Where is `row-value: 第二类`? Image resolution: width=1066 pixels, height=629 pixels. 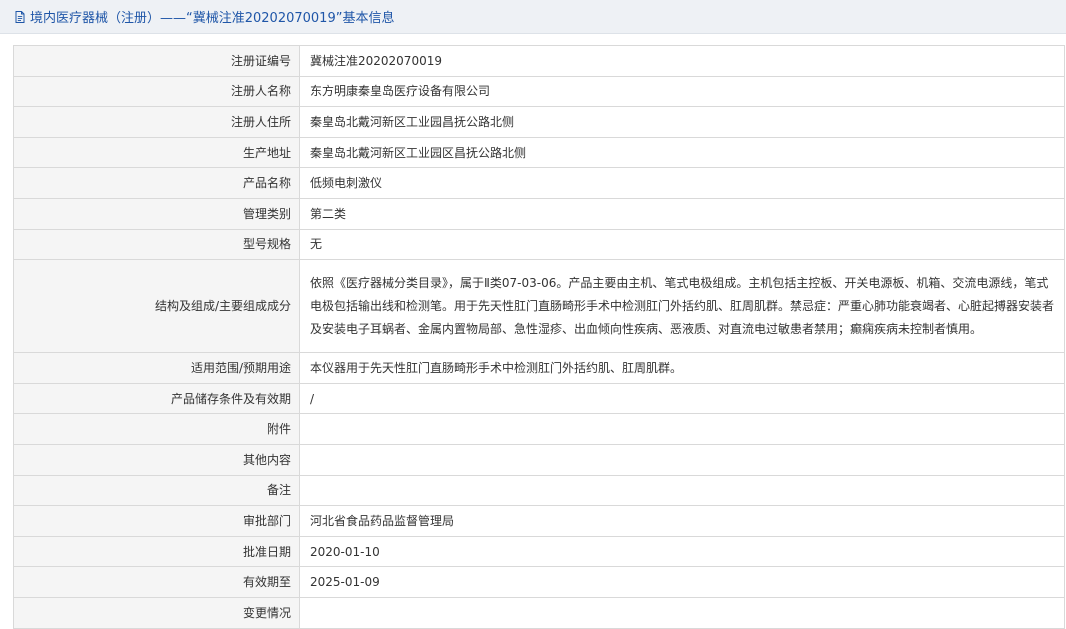 row-value: 第二类 is located at coordinates (682, 213).